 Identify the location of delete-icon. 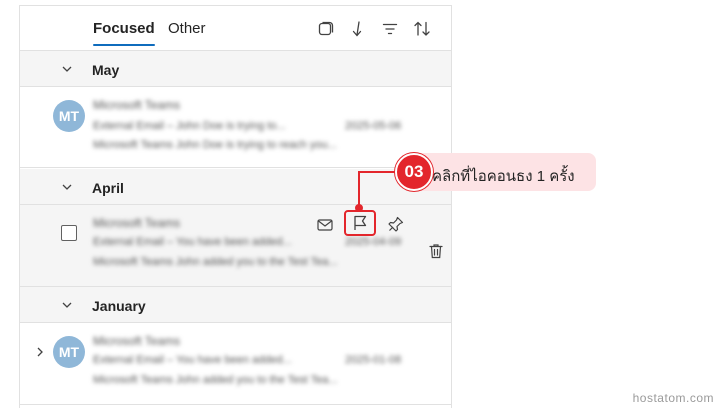
(436, 251).